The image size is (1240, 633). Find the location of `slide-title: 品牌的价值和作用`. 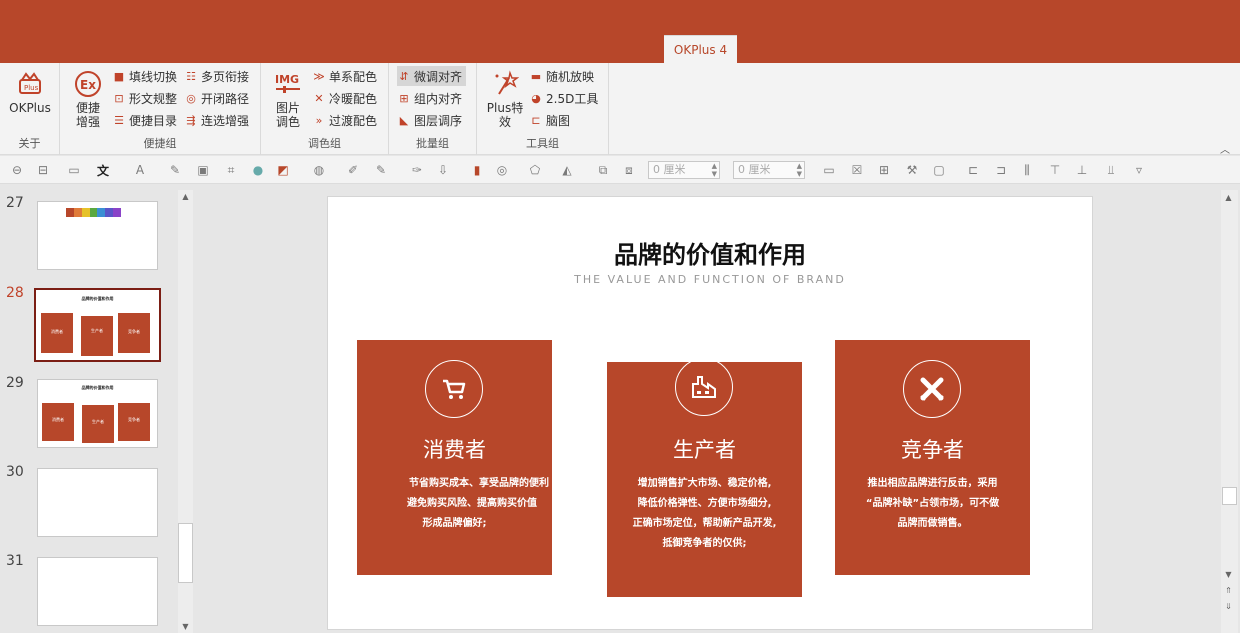

slide-title: 品牌的价值和作用 is located at coordinates (710, 252).